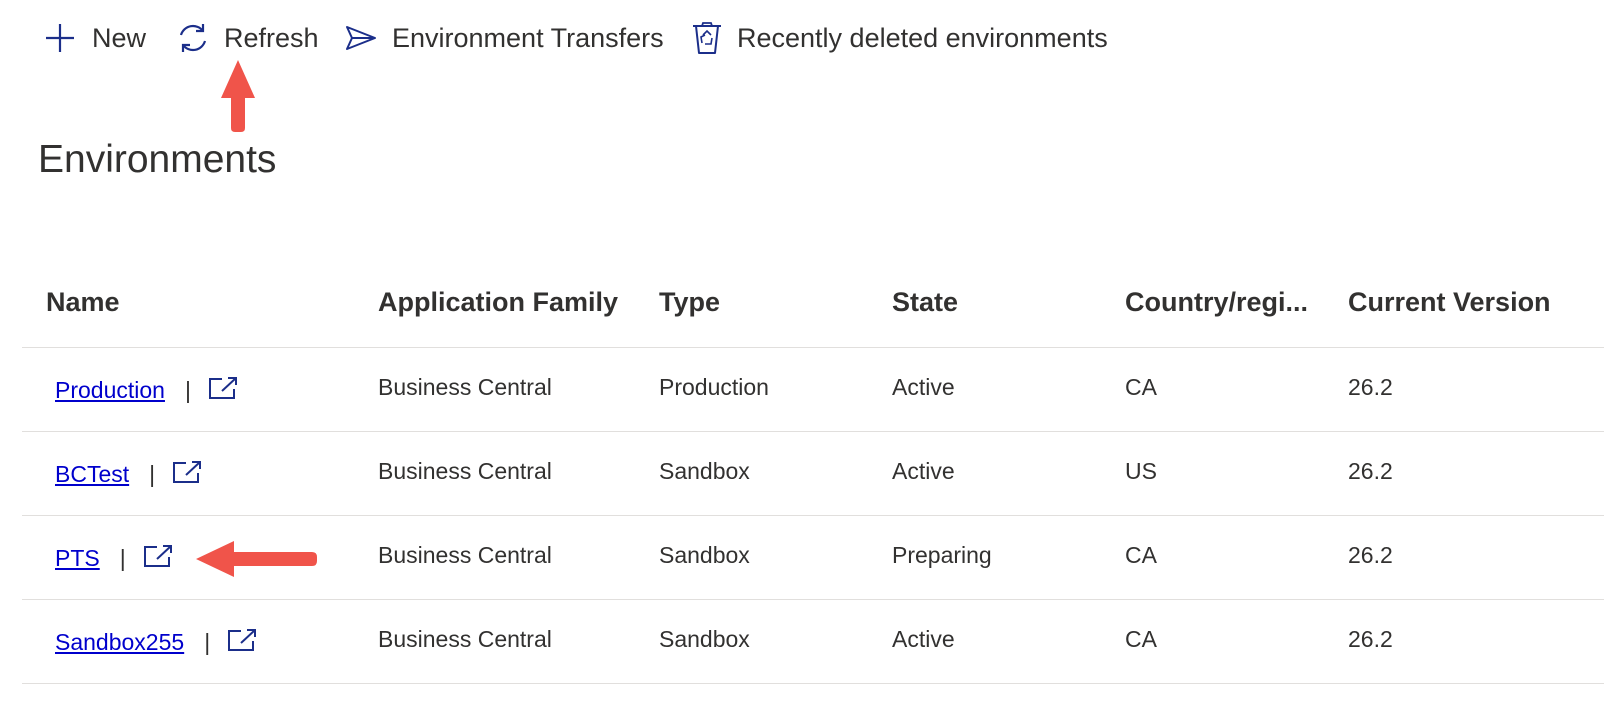 The width and height of the screenshot is (1604, 714). Describe the element at coordinates (110, 390) in the screenshot. I see `environment-link: Production` at that location.